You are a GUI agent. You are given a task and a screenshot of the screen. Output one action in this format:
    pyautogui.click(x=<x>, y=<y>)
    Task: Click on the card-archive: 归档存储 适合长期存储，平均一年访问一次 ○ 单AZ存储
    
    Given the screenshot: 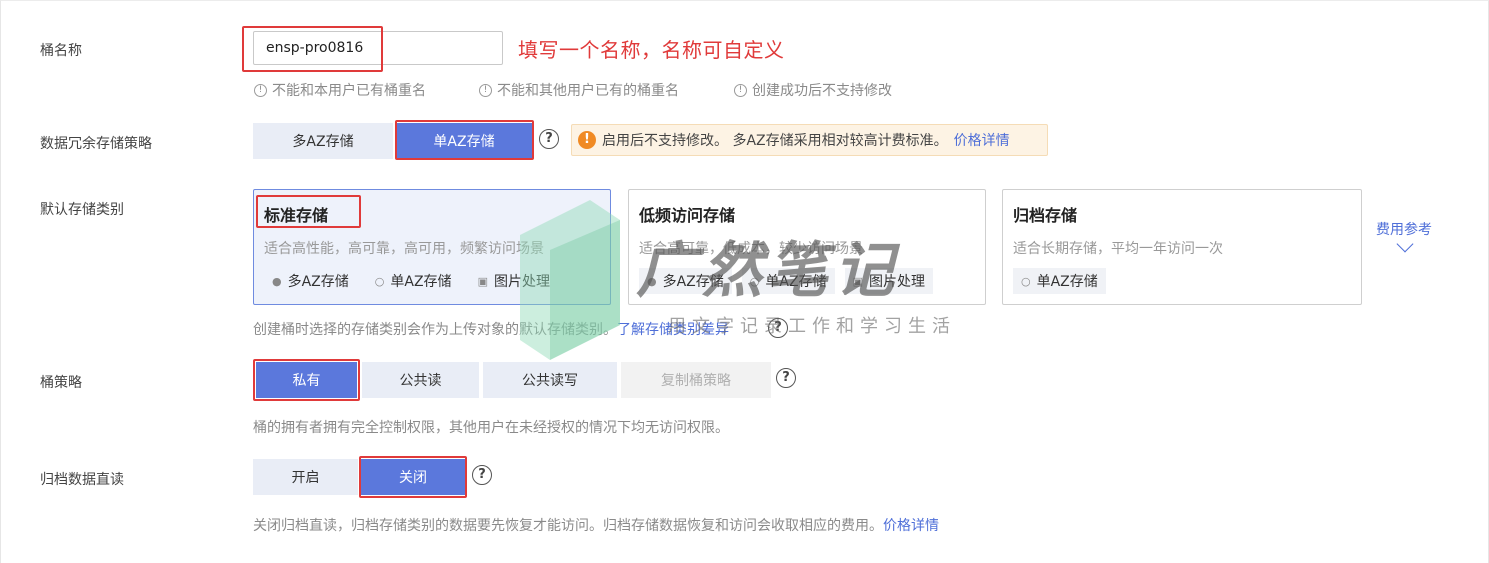 What is the action you would take?
    pyautogui.click(x=1182, y=247)
    